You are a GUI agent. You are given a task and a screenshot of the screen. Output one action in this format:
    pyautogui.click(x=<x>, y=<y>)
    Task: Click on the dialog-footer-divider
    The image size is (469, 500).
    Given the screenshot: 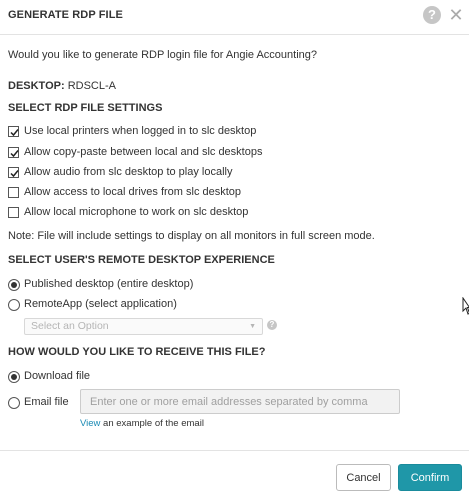 What is the action you would take?
    pyautogui.click(x=234, y=450)
    